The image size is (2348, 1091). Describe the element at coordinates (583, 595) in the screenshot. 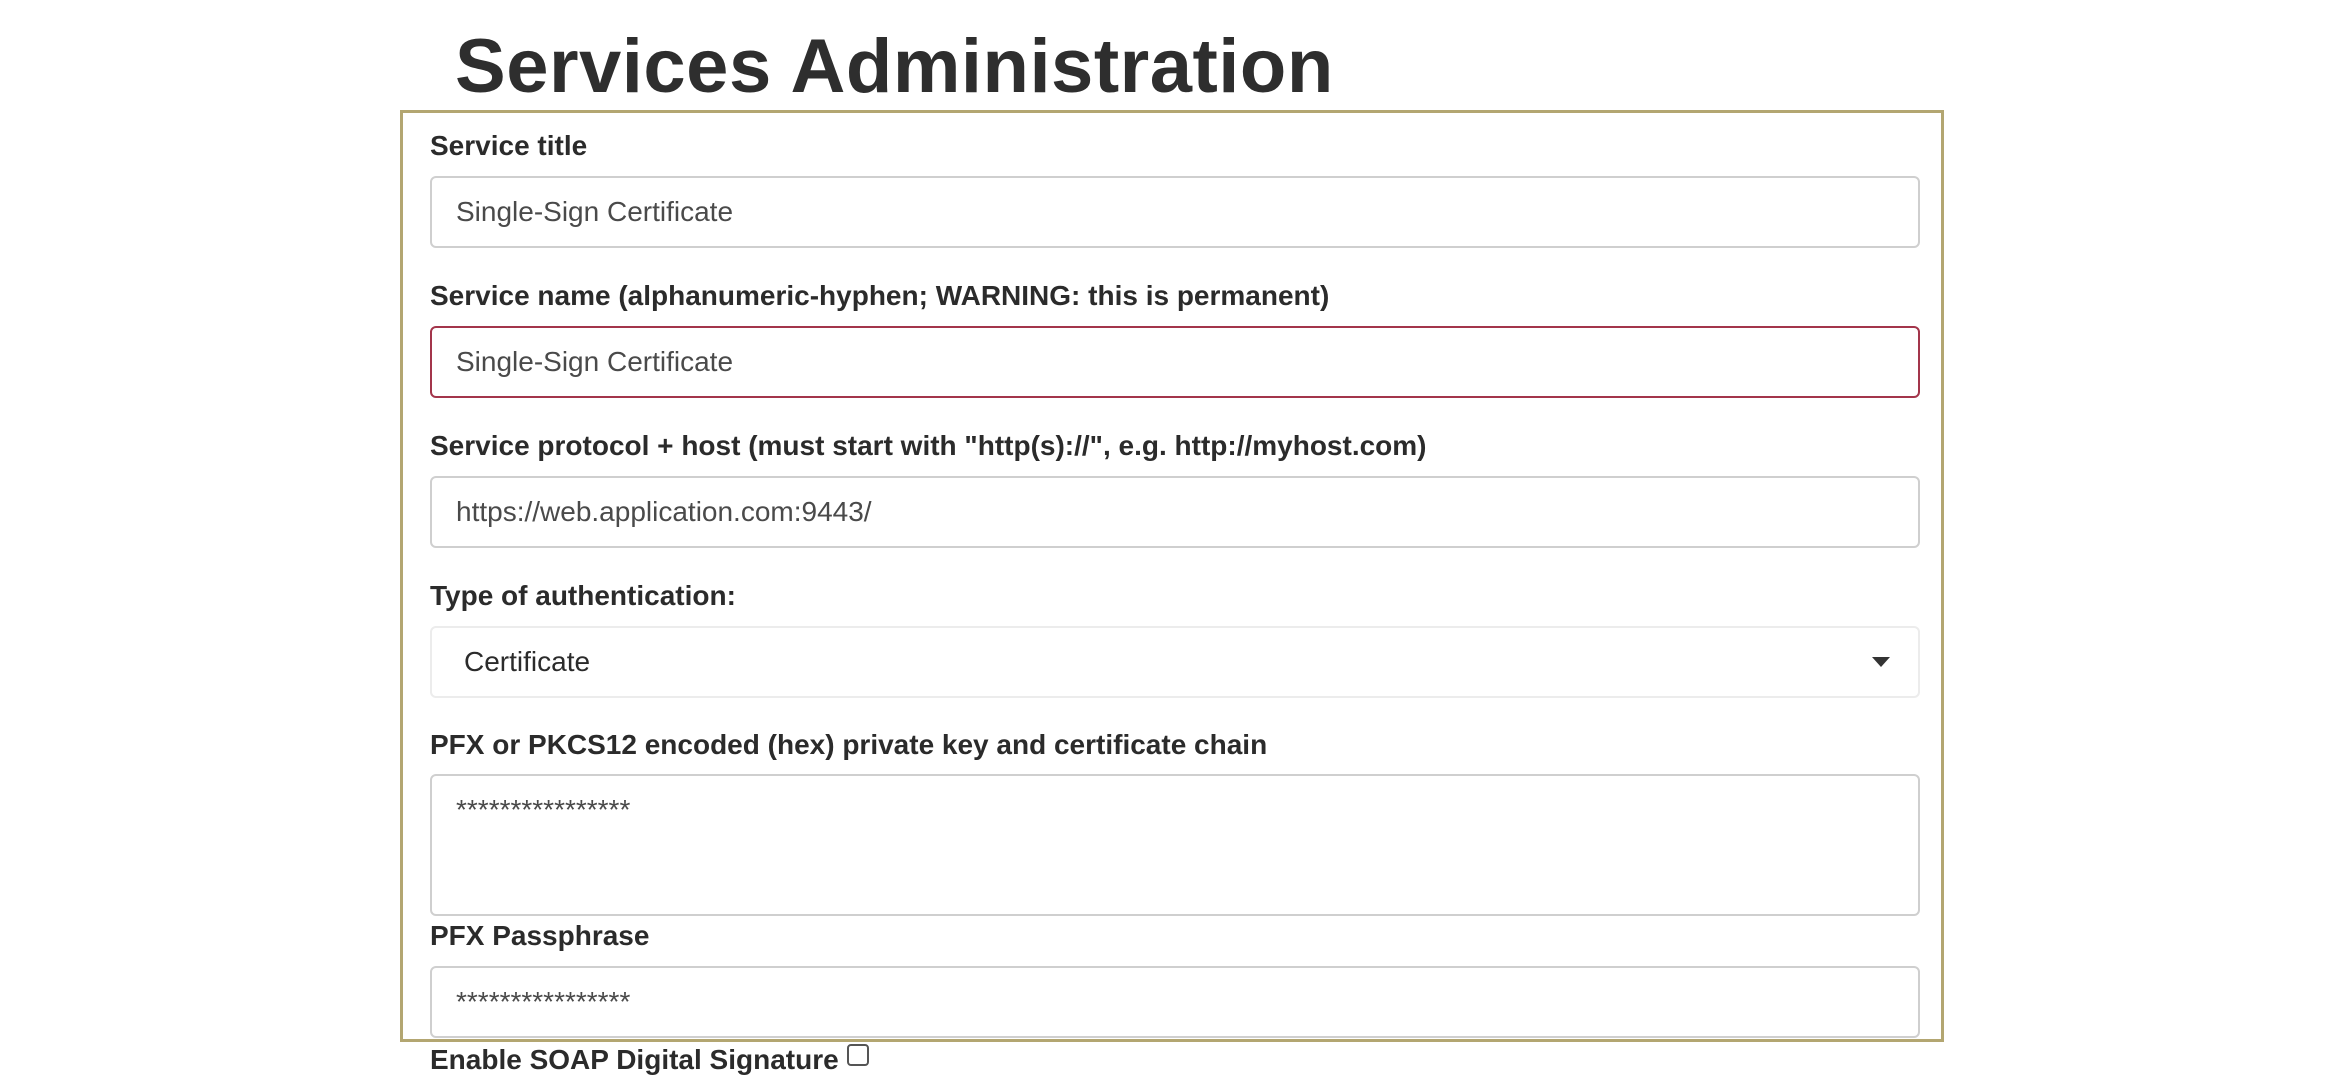

I see `auth-type-label: Type of authentication:` at that location.